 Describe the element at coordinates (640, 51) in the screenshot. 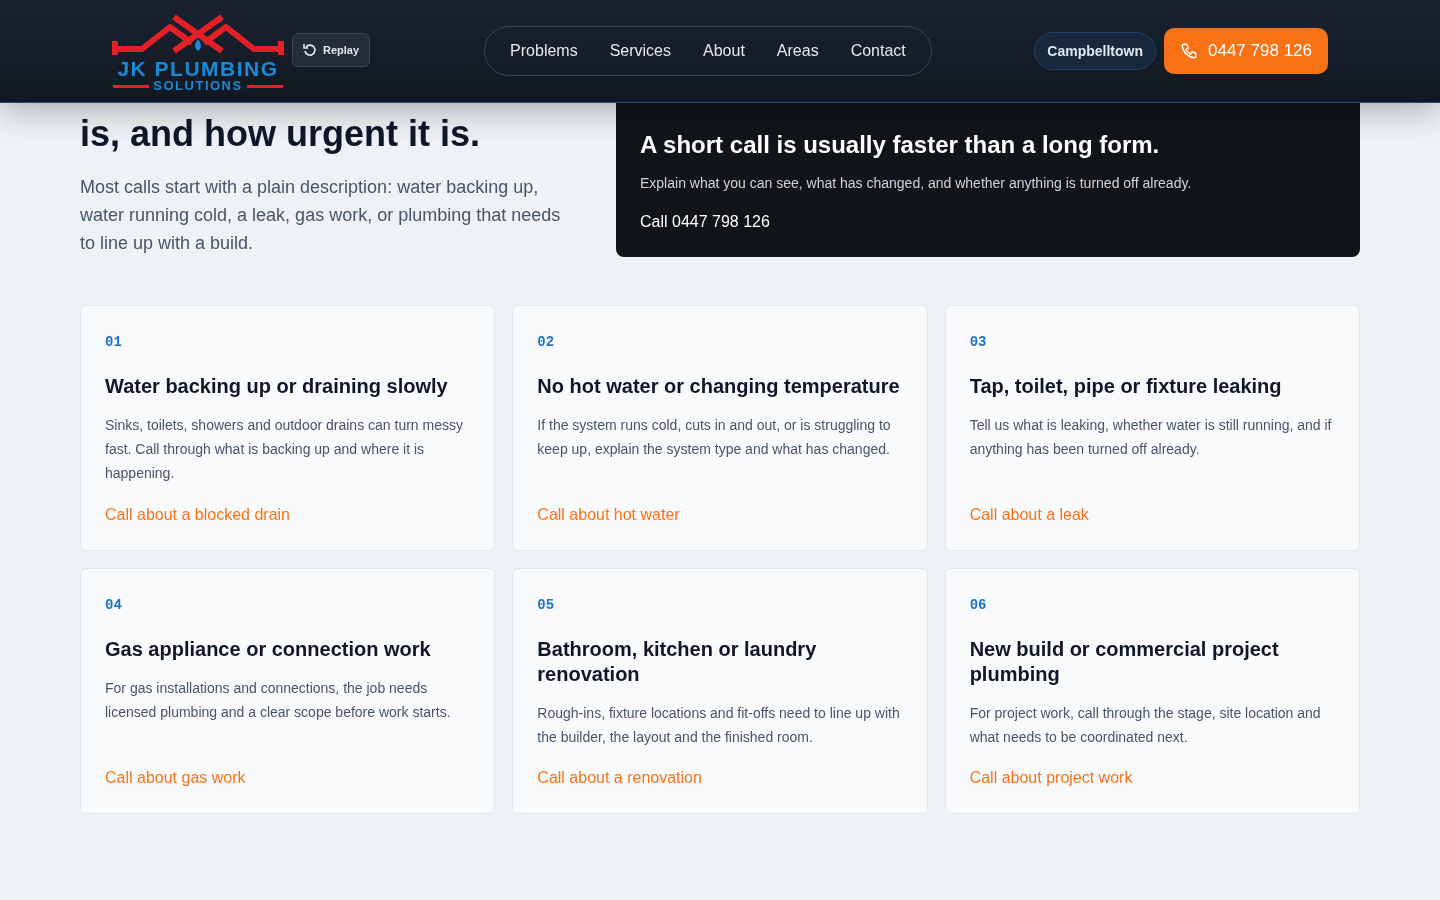

I see `nav-link: Services` at that location.